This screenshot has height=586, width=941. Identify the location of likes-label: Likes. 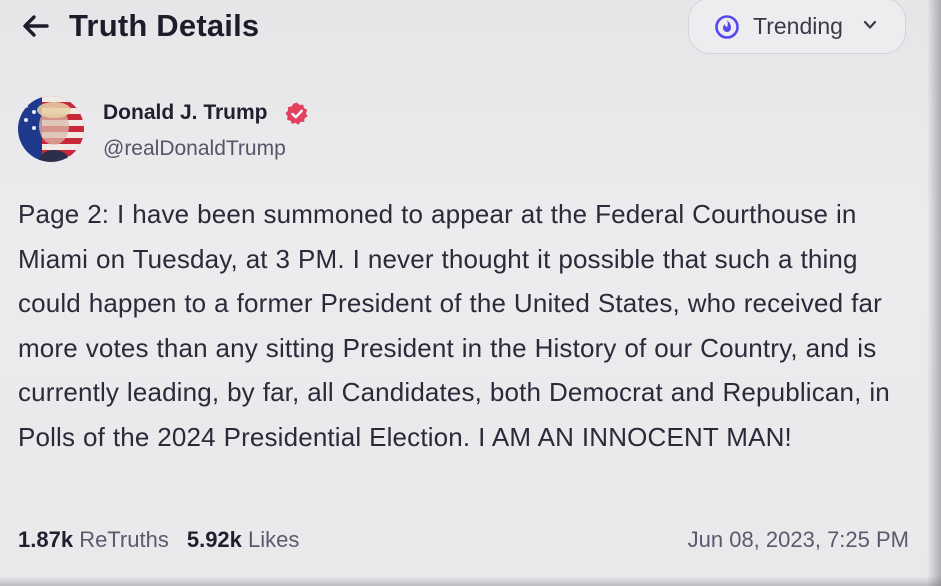
(274, 539).